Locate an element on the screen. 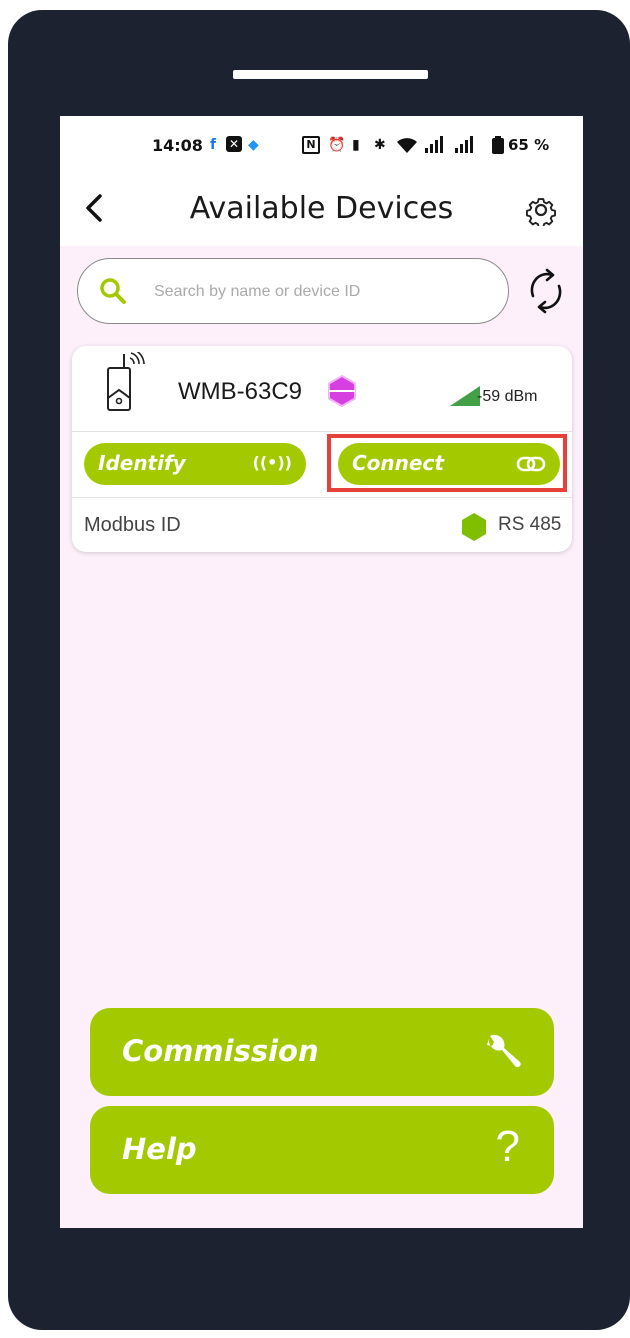 The image size is (630, 1338). green-hexagon-badge is located at coordinates (474, 527).